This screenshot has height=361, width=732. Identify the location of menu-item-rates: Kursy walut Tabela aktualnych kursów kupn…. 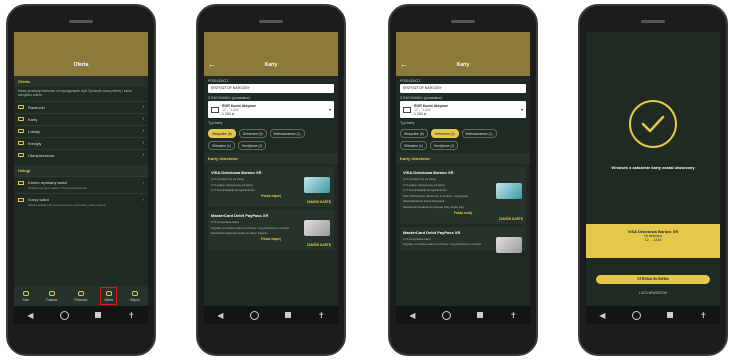
(81, 201).